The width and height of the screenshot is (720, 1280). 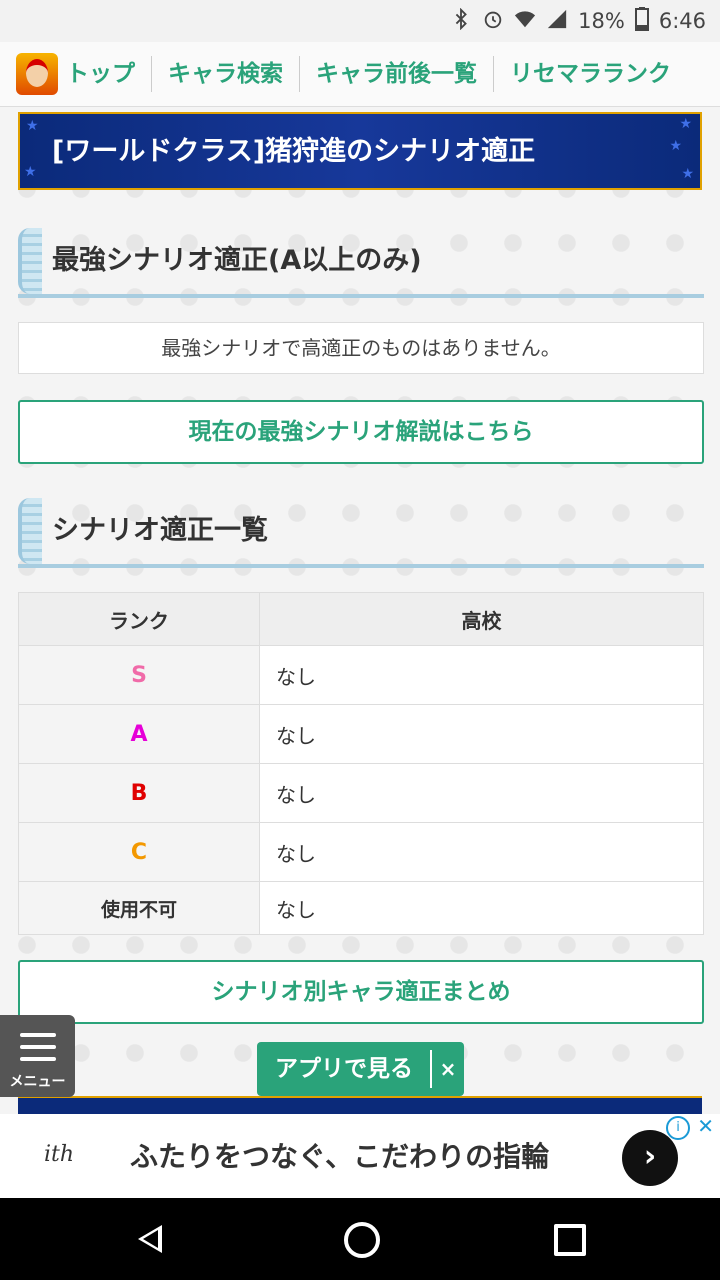 I want to click on battery-icon, so click(x=641, y=21).